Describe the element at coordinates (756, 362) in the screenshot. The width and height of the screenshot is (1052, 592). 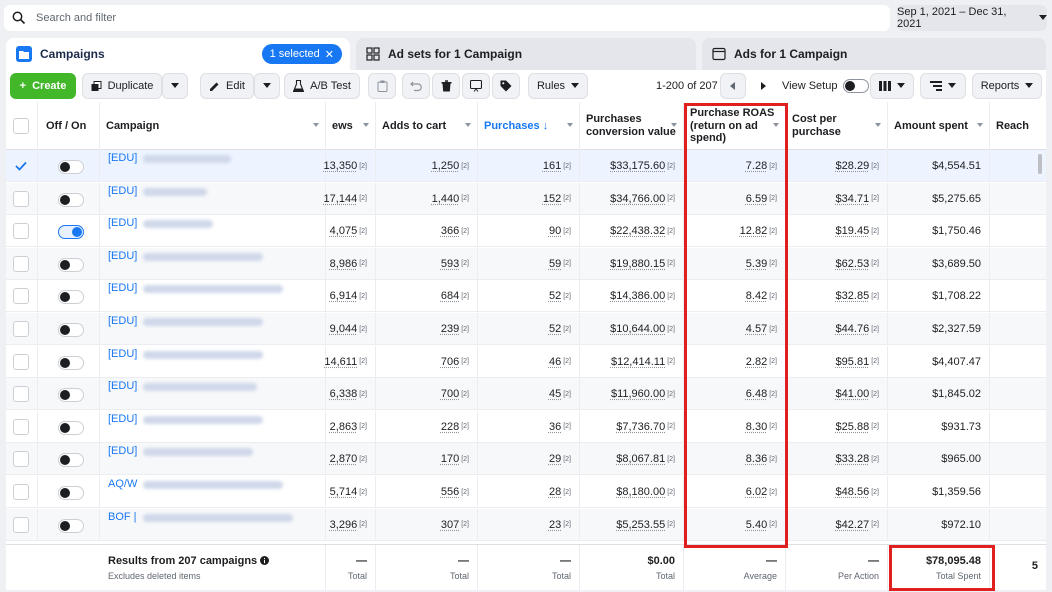
I see `roas-value: 2.82` at that location.